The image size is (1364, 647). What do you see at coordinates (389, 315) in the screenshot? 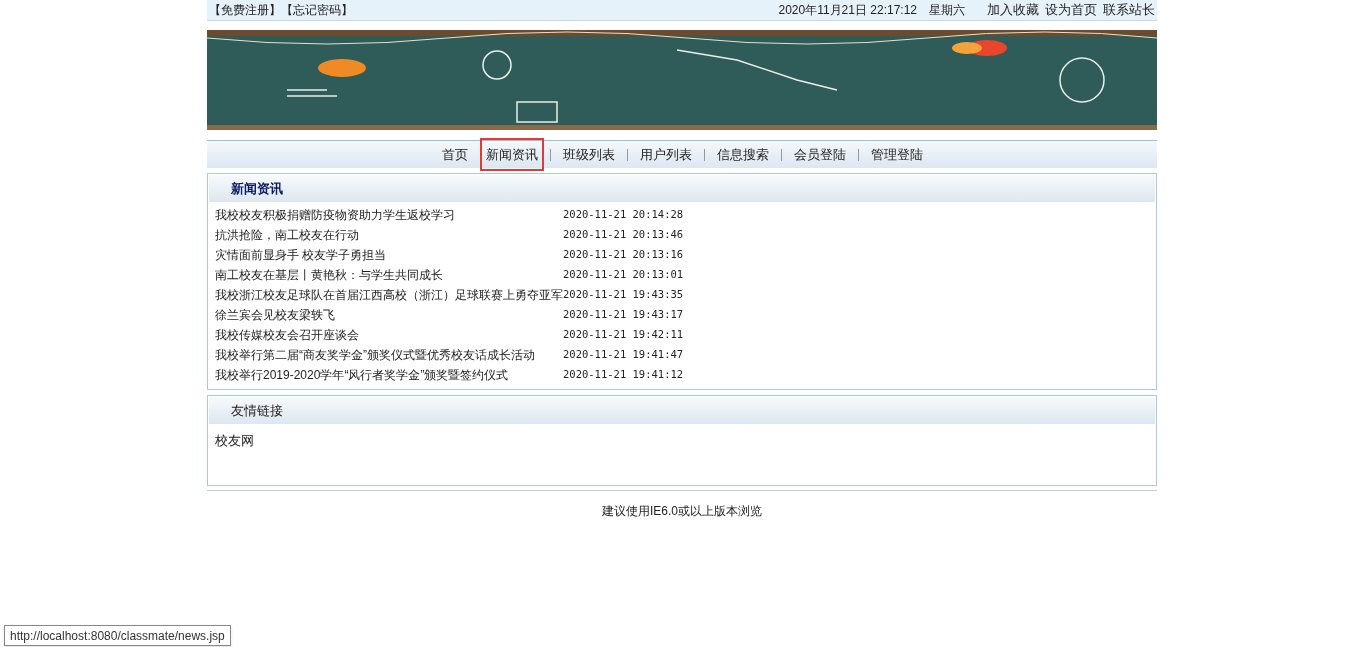
I see `news-title-link: 徐兰宾会见校友梁轶飞` at bounding box center [389, 315].